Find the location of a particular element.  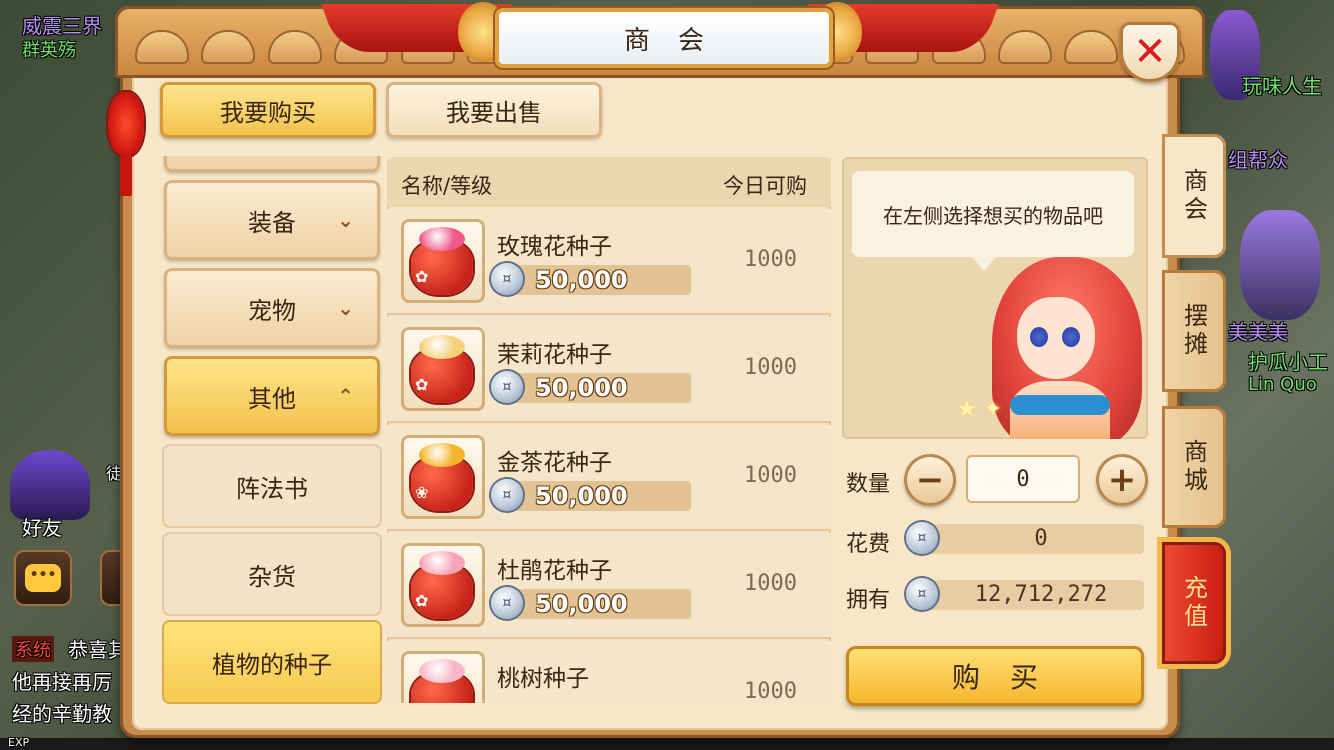

side-tab-label: 充值 is located at coordinates (1193, 603).